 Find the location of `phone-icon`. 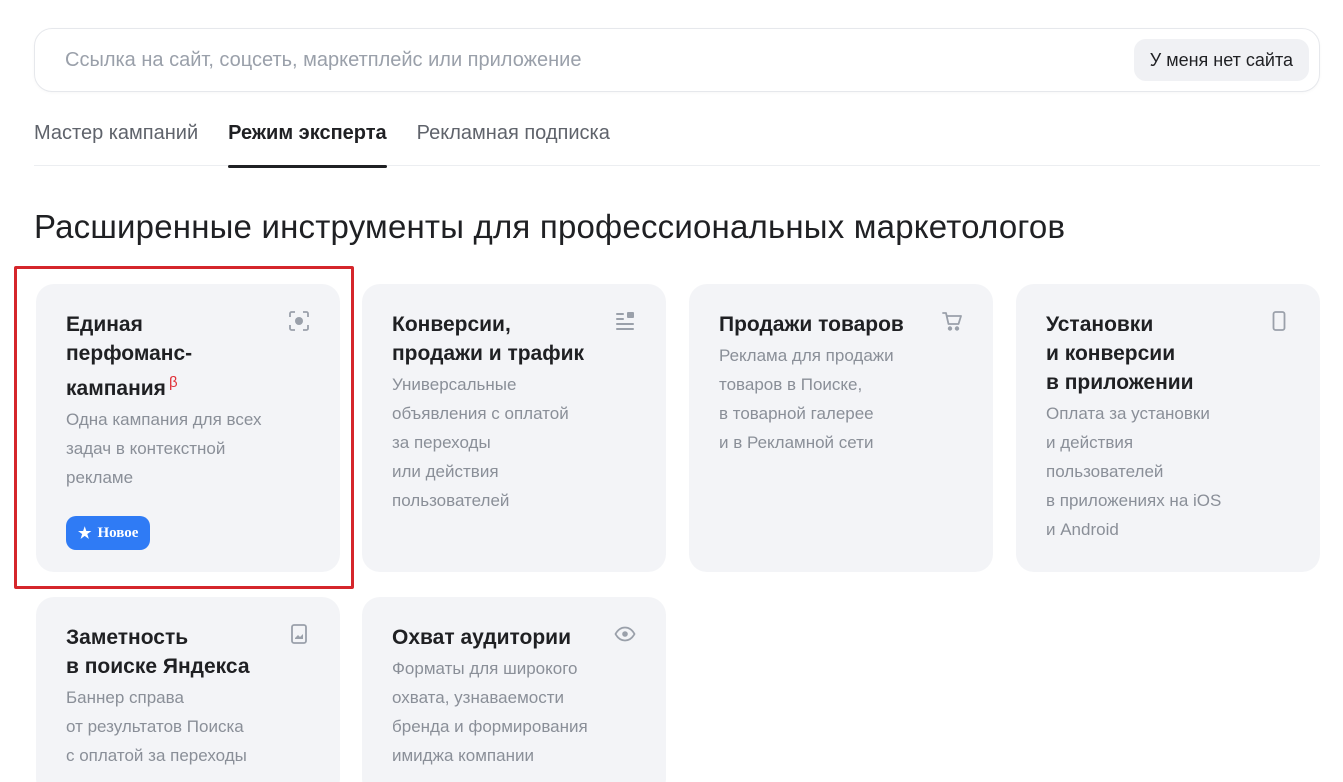

phone-icon is located at coordinates (1279, 321).